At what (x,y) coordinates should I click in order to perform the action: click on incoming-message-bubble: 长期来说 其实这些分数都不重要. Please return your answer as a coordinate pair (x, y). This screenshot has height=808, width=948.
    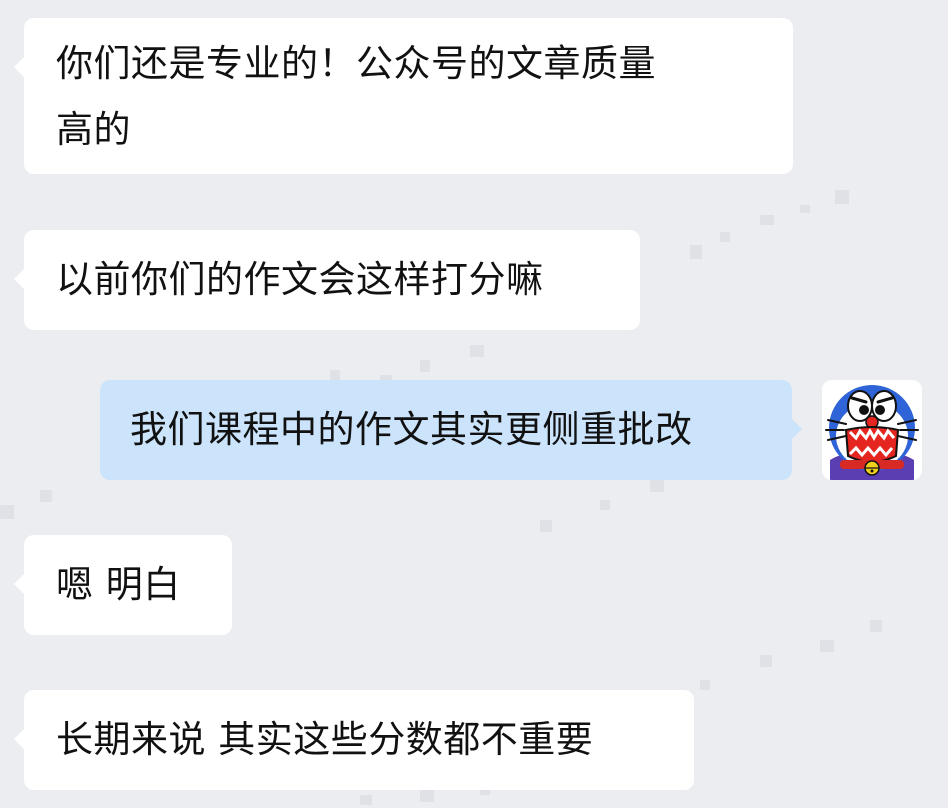
    Looking at the image, I should click on (354, 740).